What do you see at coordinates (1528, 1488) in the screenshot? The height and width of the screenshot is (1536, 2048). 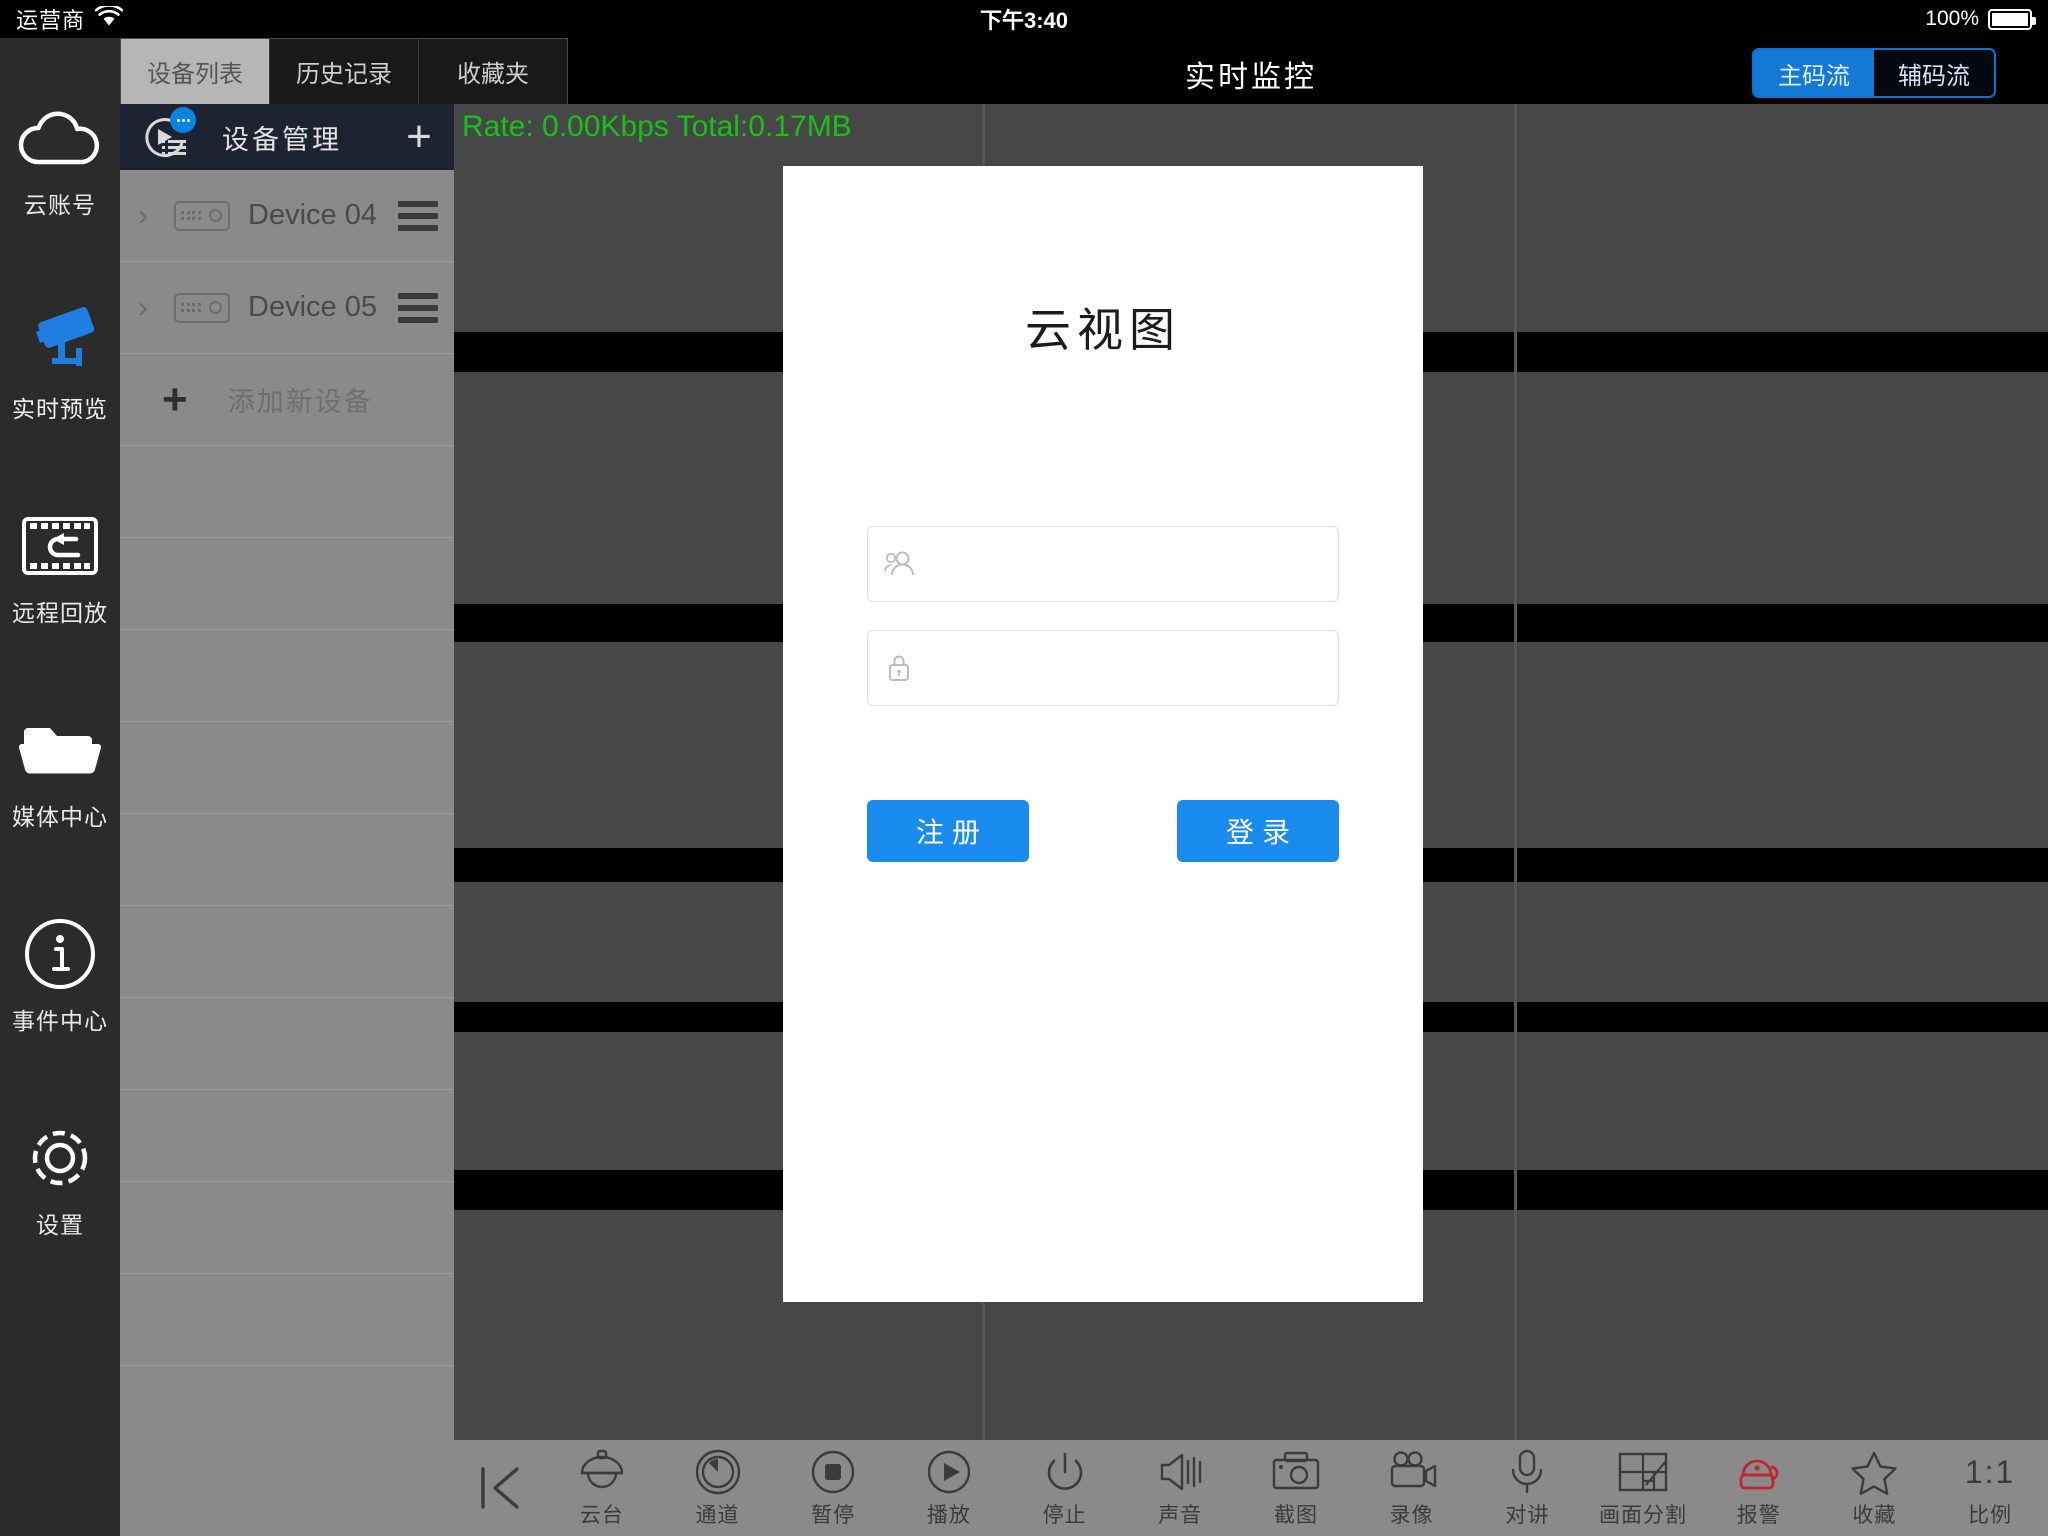 I see `toolbar-item-intercom: 对讲` at bounding box center [1528, 1488].